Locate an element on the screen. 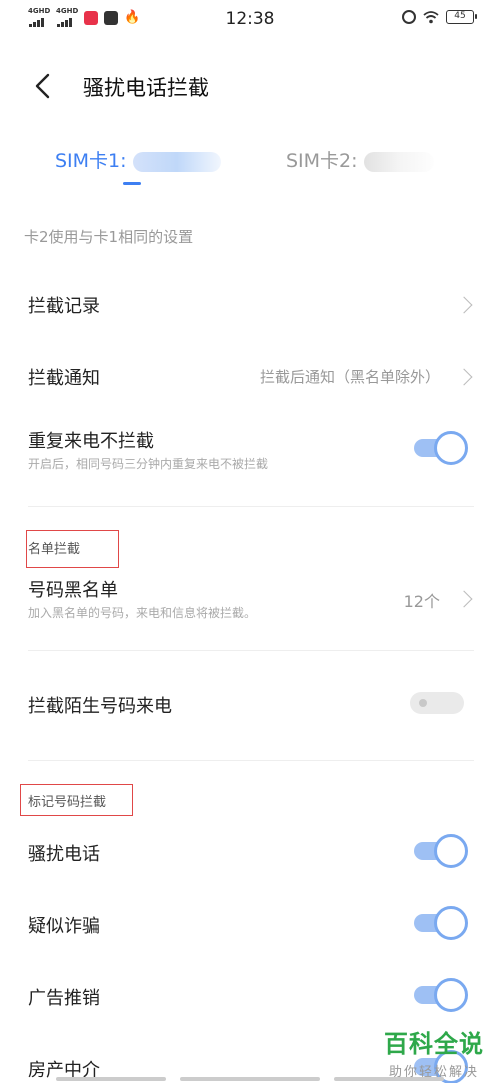 This screenshot has width=500, height=1083. row-label: 疑似诈骗 is located at coordinates (64, 926).